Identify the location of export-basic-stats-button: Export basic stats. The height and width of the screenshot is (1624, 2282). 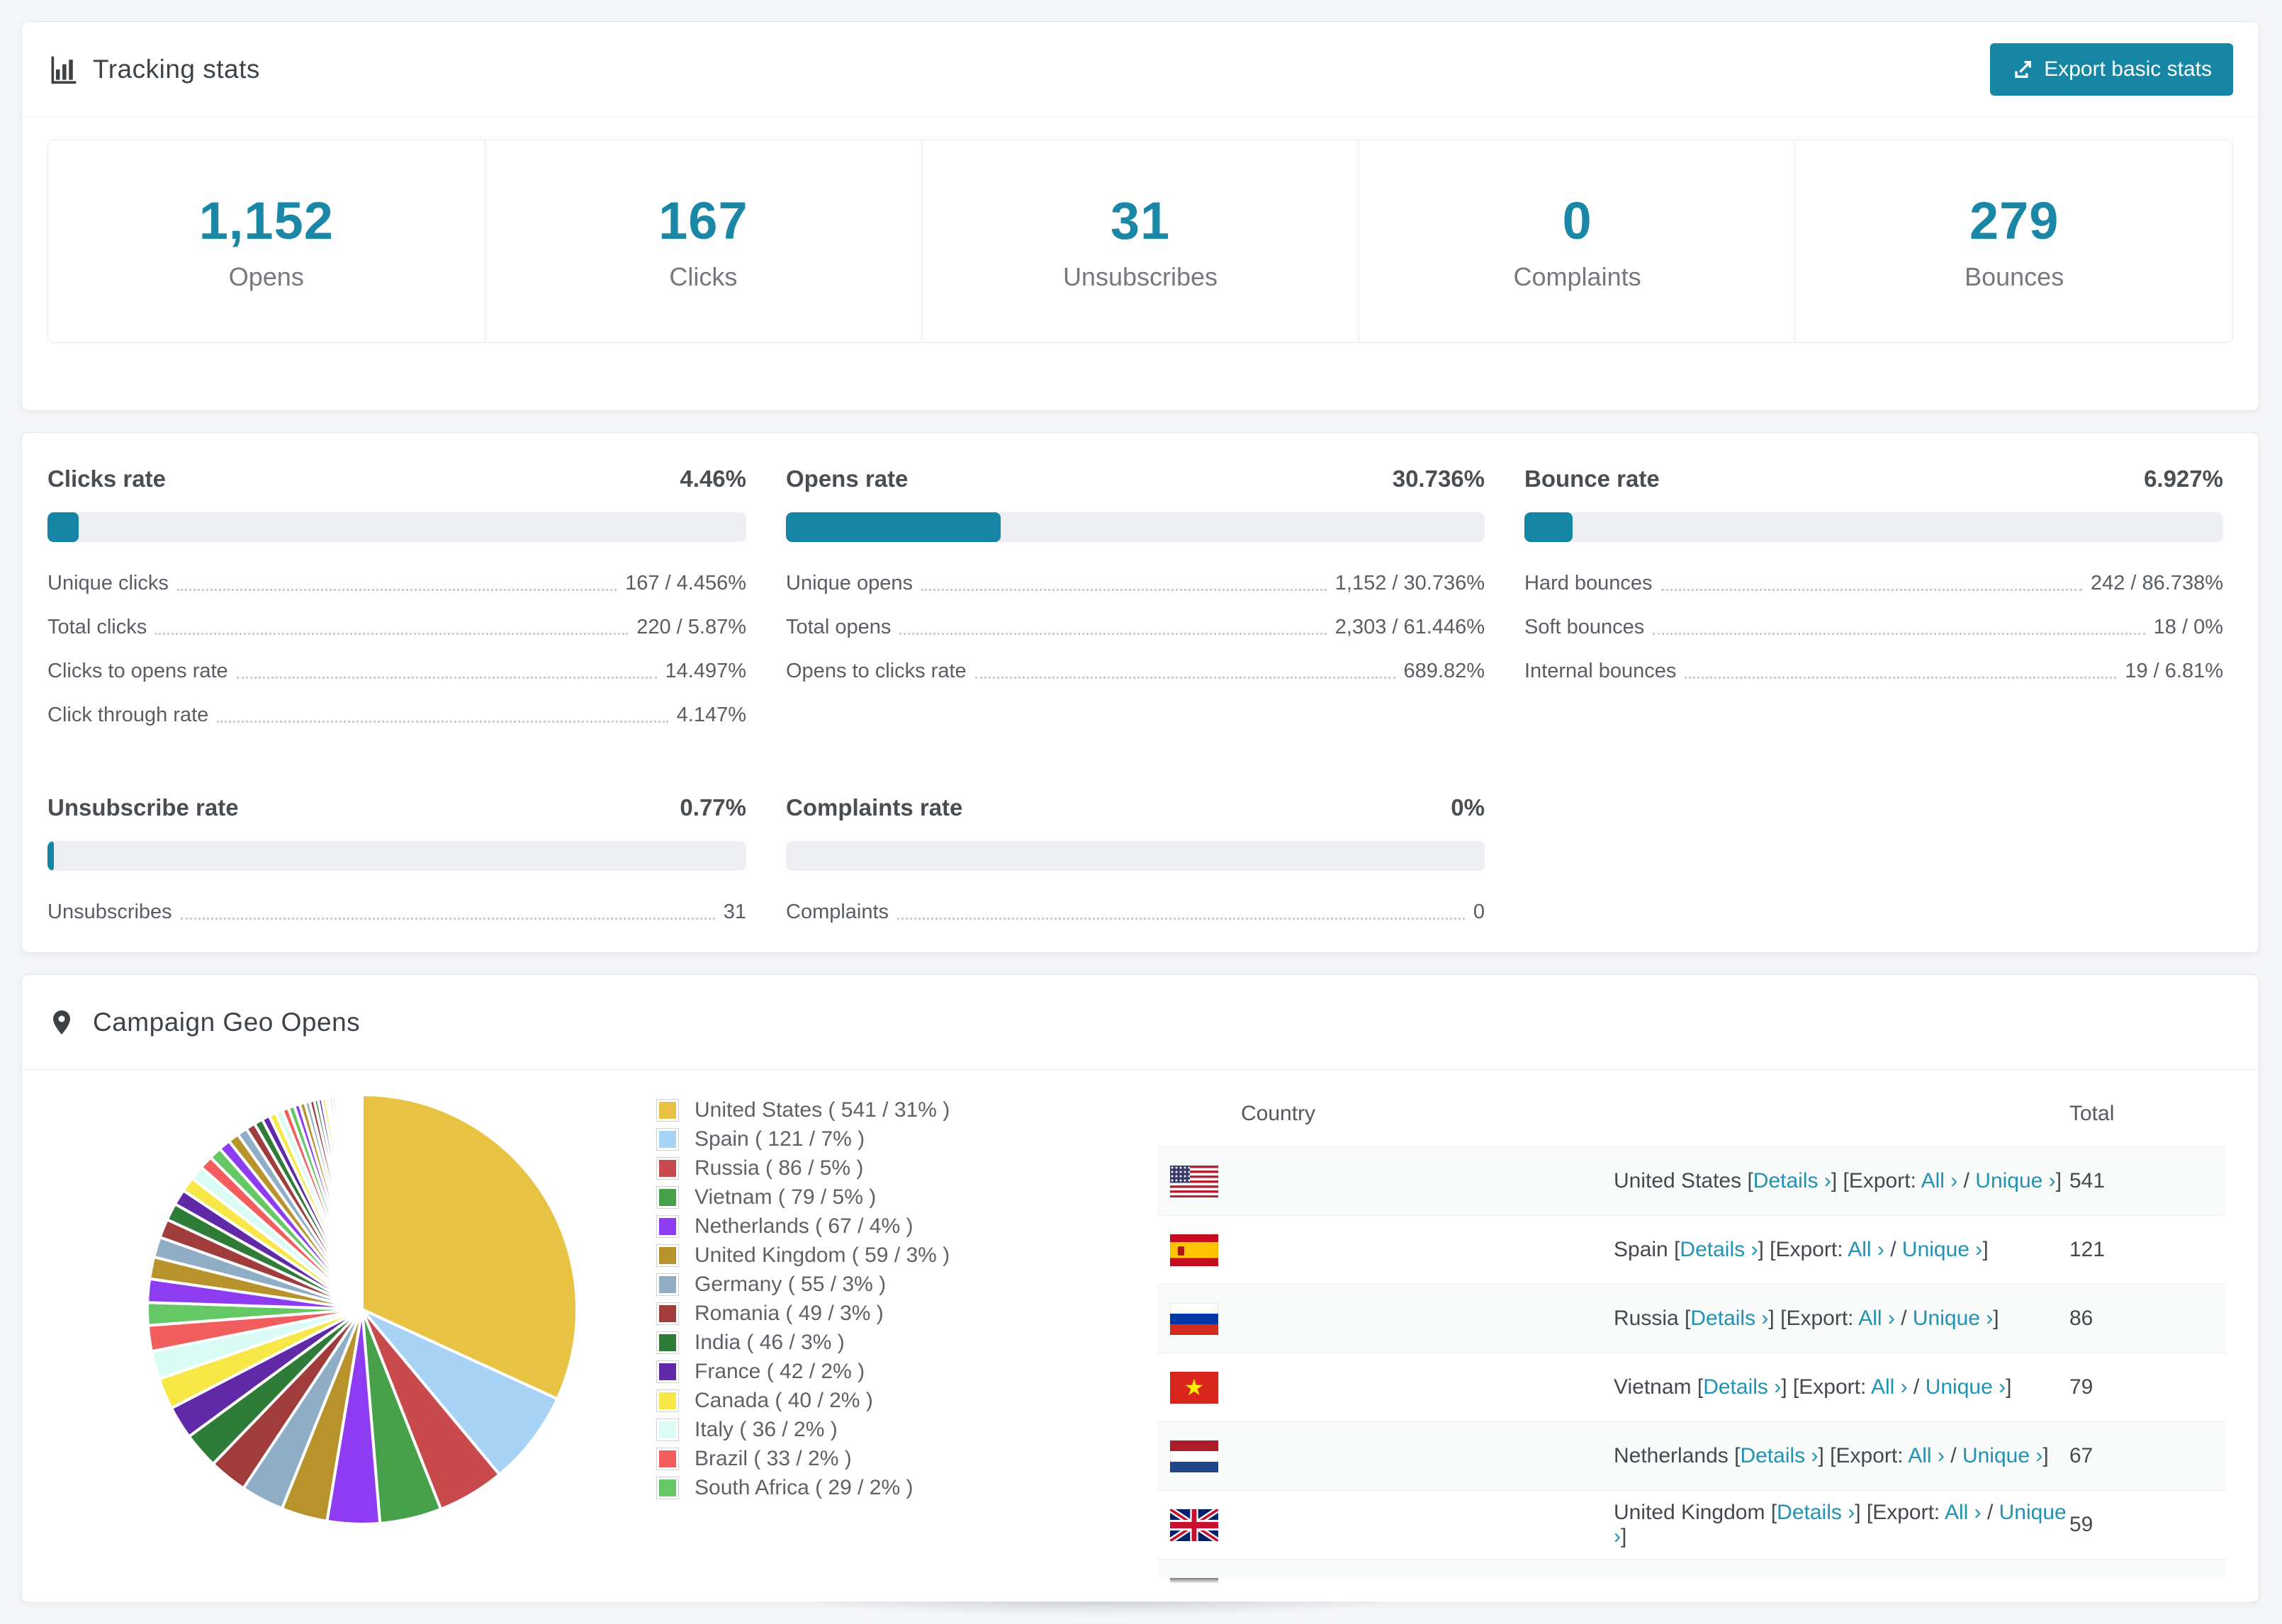
(2111, 69).